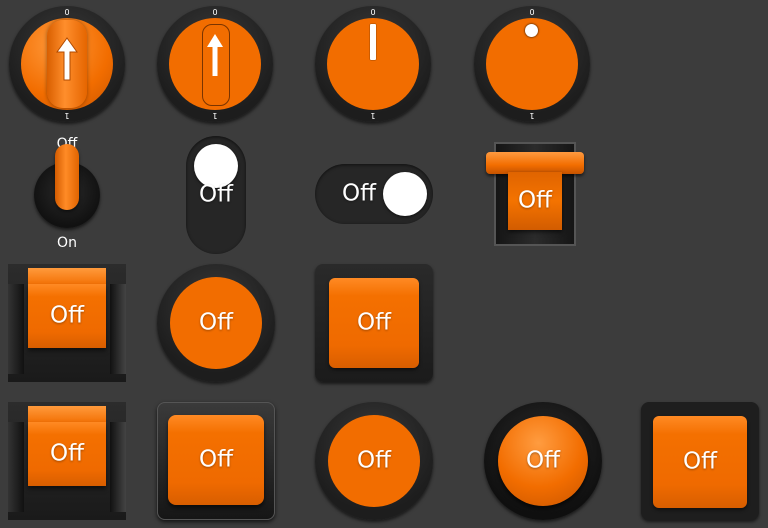  I want to click on rocker-top-bar, so click(535, 163).